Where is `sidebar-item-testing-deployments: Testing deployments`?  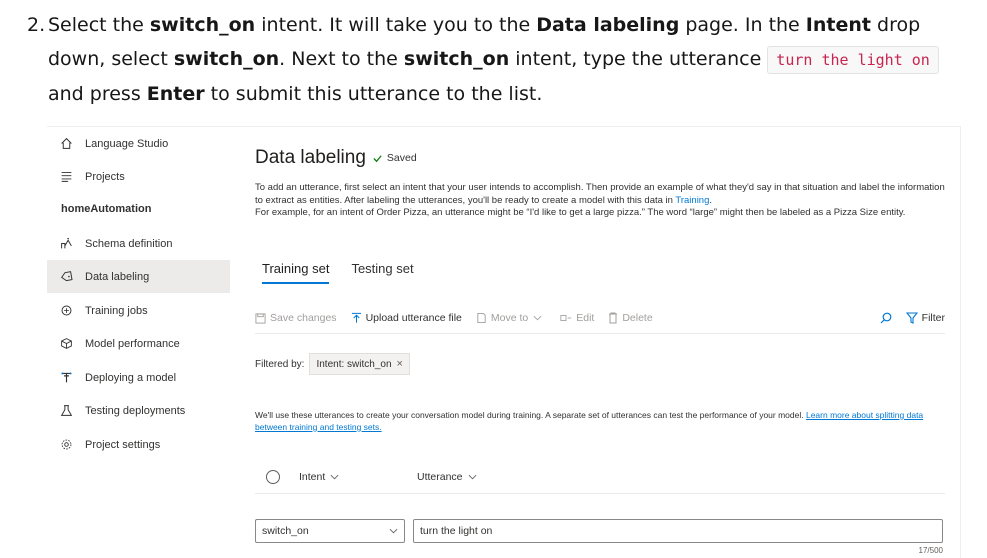
sidebar-item-testing-deployments: Testing deployments is located at coordinates (138, 410).